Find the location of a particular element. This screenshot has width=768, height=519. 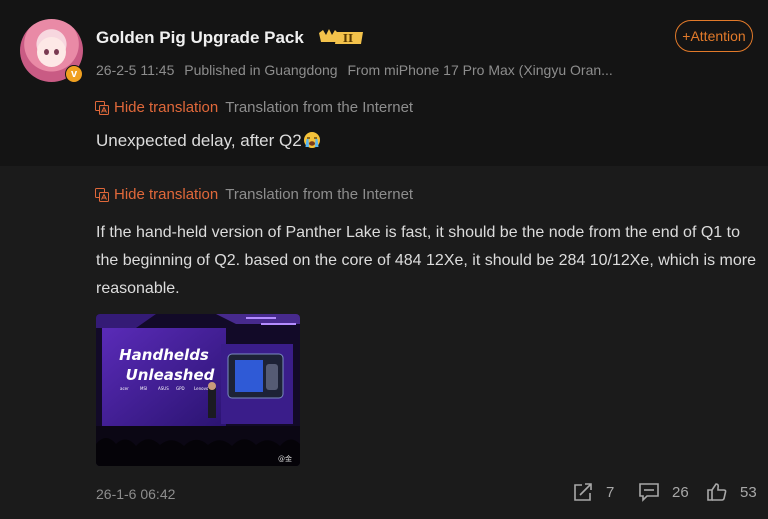

image-logo: Lenovo is located at coordinates (201, 388).